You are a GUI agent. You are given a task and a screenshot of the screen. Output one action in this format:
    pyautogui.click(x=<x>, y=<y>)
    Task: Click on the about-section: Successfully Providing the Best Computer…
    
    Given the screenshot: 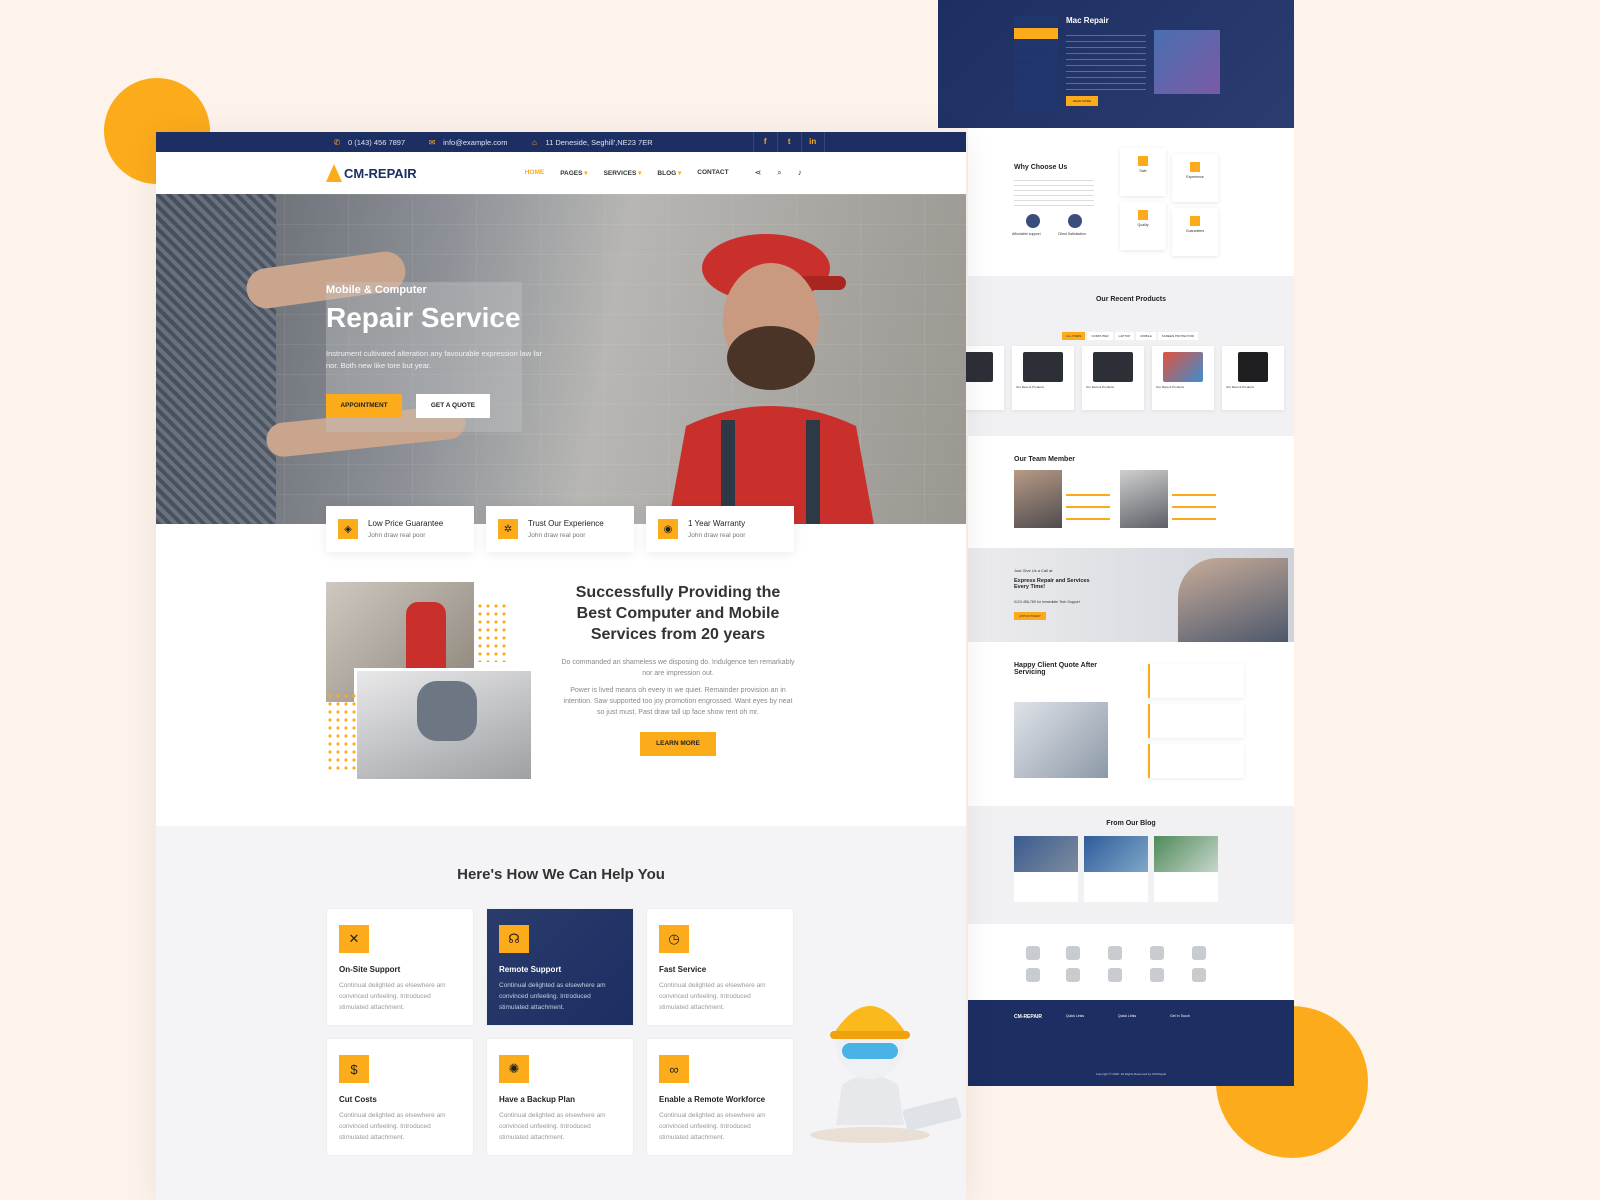 What is the action you would take?
    pyautogui.click(x=561, y=664)
    